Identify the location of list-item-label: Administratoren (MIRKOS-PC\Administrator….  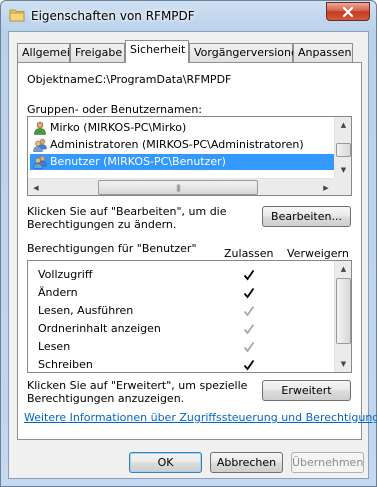
(177, 144).